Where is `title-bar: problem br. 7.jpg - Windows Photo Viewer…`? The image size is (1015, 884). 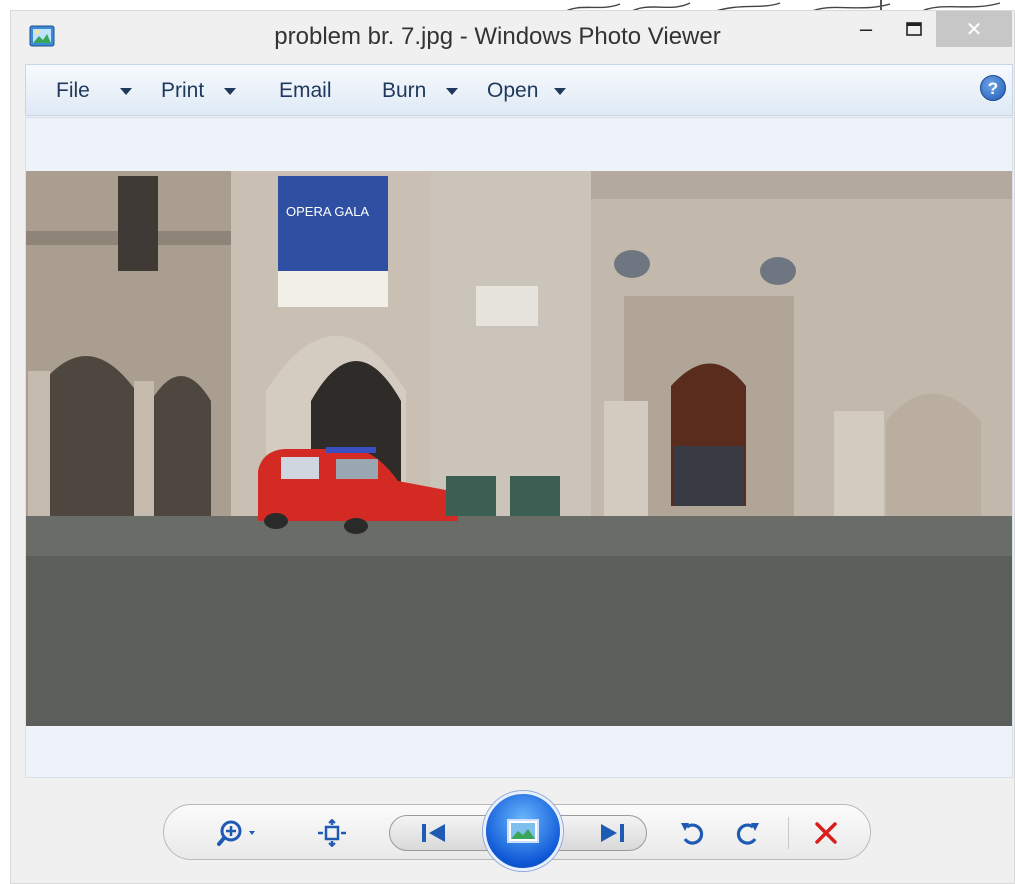
title-bar: problem br. 7.jpg - Windows Photo Viewer… is located at coordinates (512, 37).